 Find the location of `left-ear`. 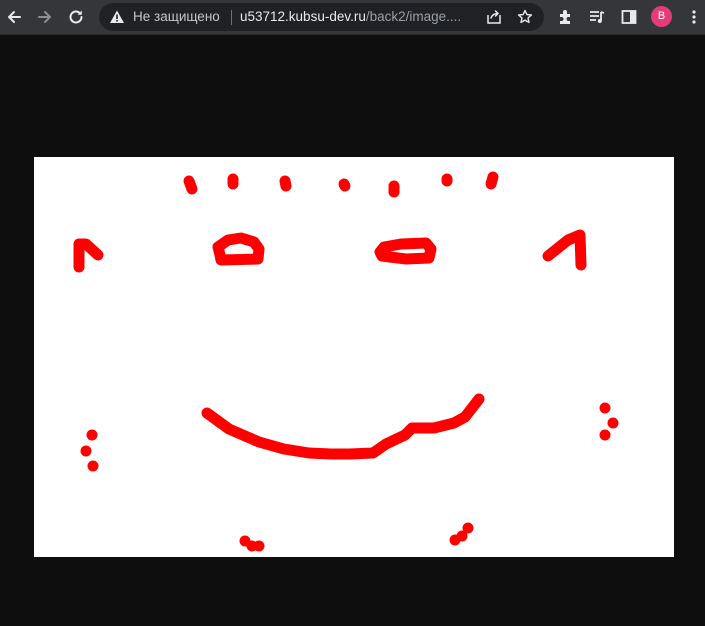

left-ear is located at coordinates (88, 255).